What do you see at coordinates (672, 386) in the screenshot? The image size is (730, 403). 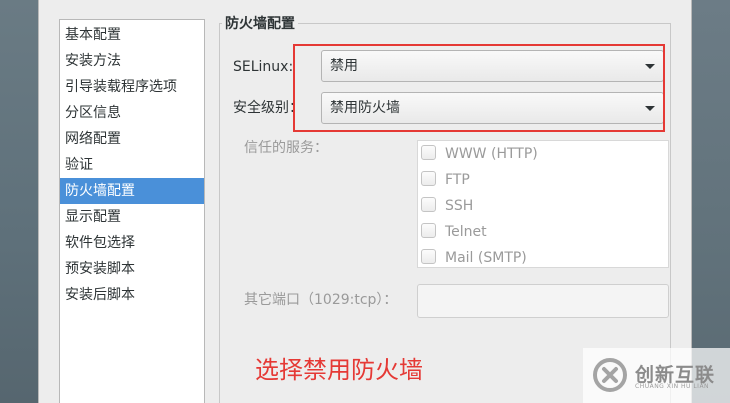 I see `watermark-subtitle: CHUANG XIN HU LIAN` at bounding box center [672, 386].